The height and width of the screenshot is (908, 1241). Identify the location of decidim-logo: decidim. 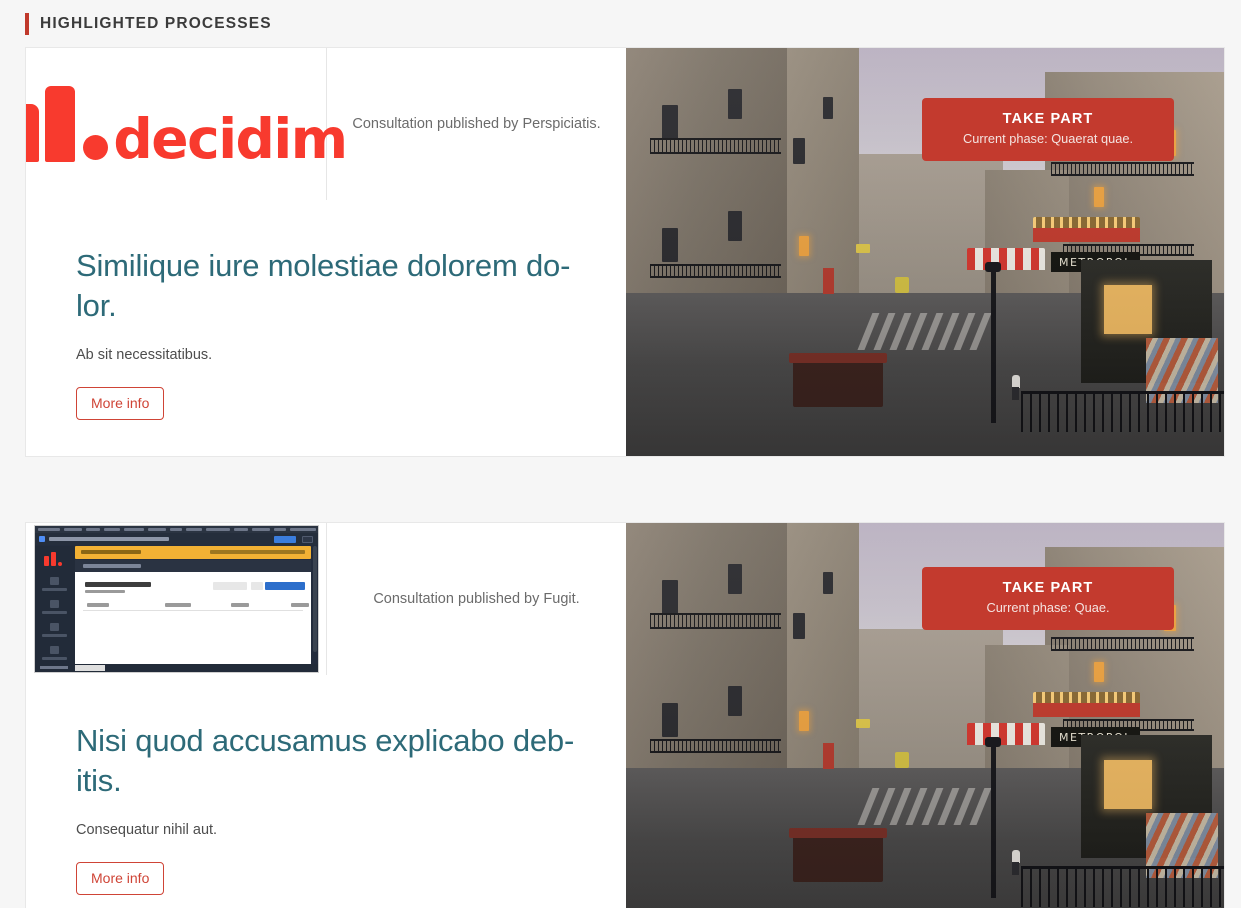
(187, 128).